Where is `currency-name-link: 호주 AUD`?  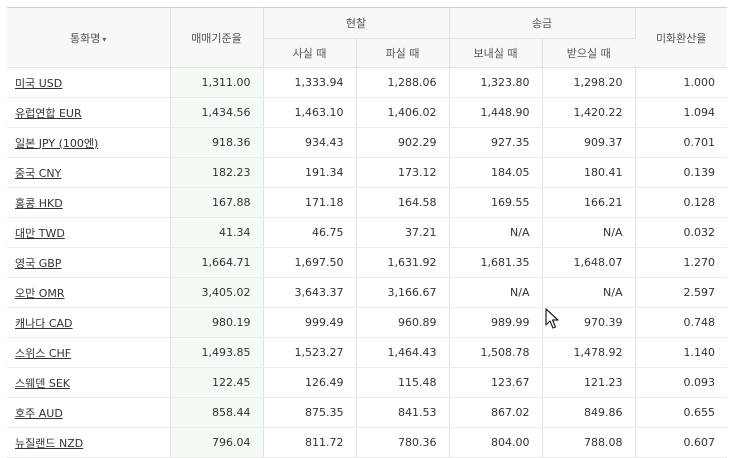
currency-name-link: 호주 AUD is located at coordinates (39, 413).